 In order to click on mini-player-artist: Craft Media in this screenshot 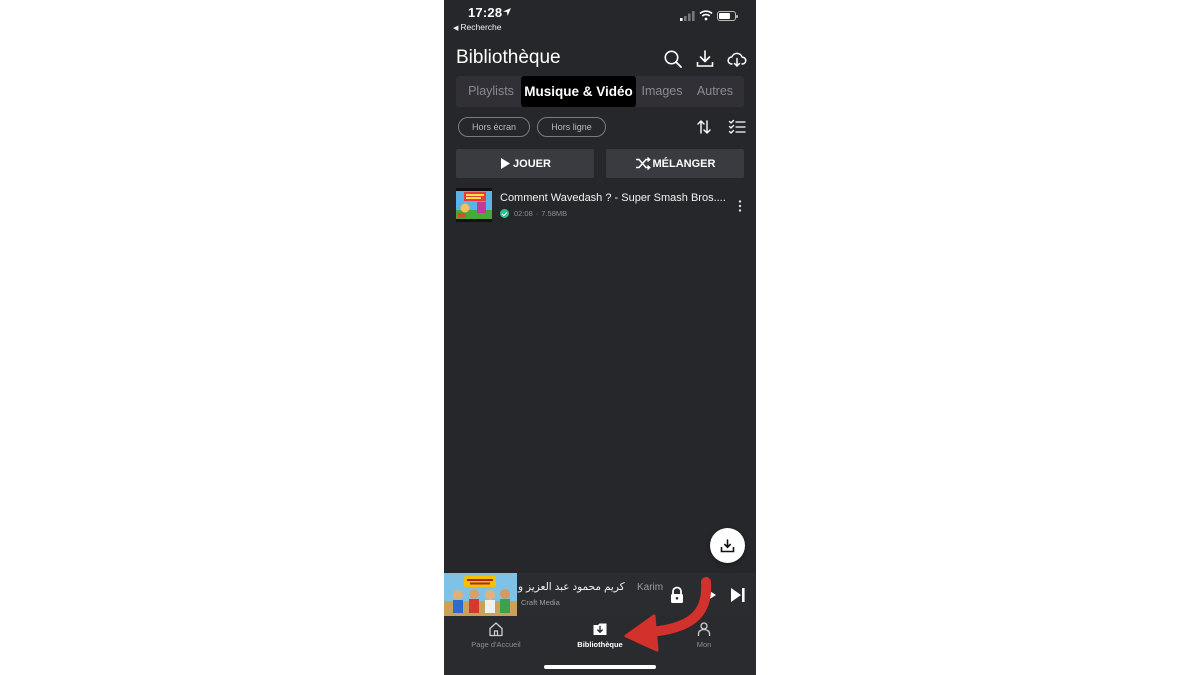, I will do `click(540, 602)`.